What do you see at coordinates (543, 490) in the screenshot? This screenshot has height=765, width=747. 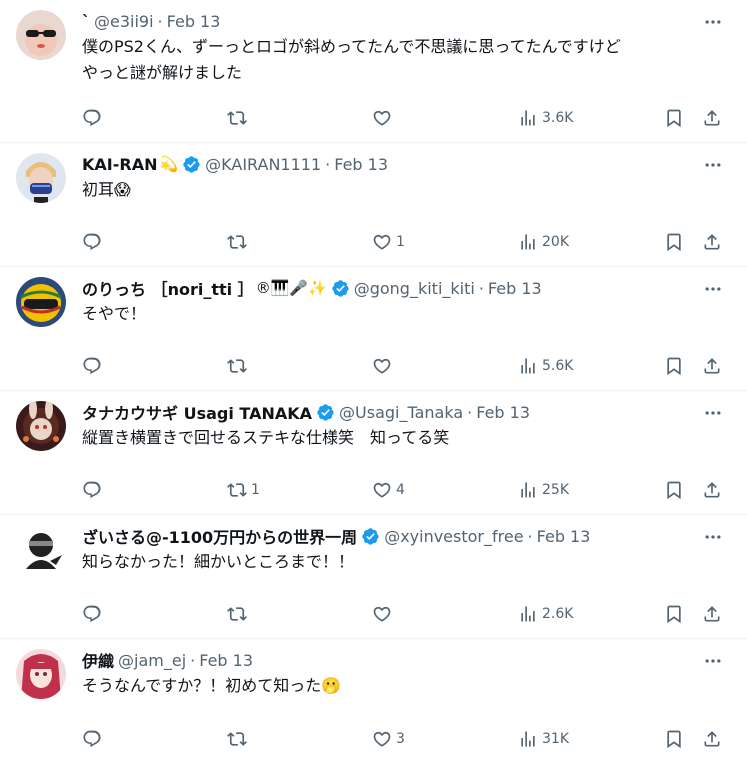 I see `views-button: 25K` at bounding box center [543, 490].